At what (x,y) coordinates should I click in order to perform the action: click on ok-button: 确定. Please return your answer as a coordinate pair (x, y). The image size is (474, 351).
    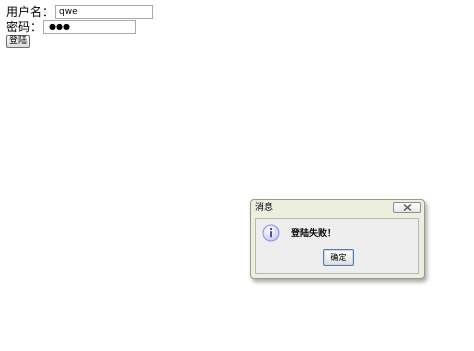
    Looking at the image, I should click on (338, 257).